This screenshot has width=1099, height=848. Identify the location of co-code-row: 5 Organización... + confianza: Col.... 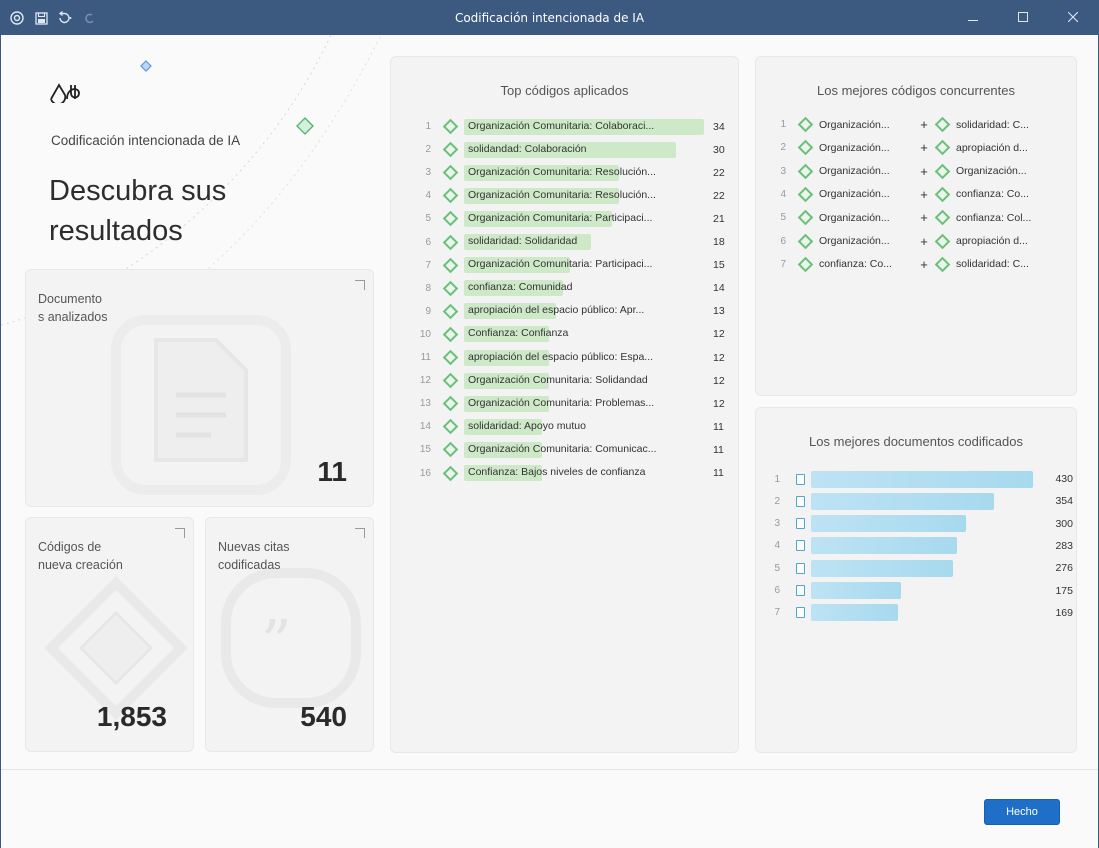
(908, 217).